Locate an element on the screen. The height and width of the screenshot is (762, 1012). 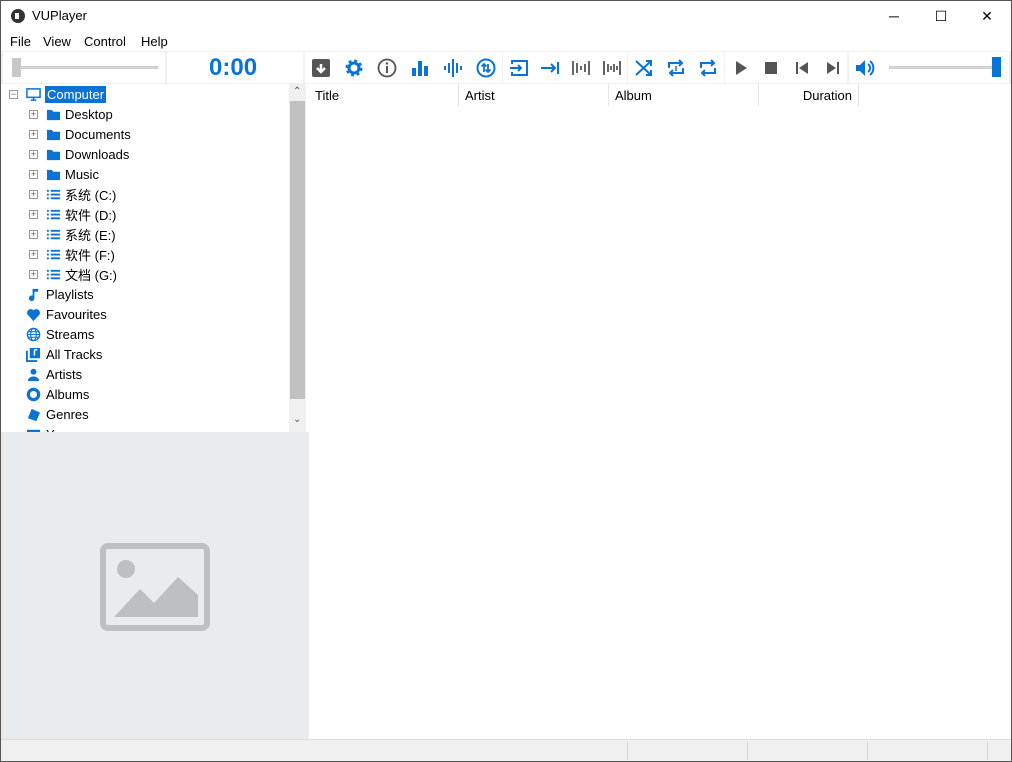
music-note-icon is located at coordinates (33, 294).